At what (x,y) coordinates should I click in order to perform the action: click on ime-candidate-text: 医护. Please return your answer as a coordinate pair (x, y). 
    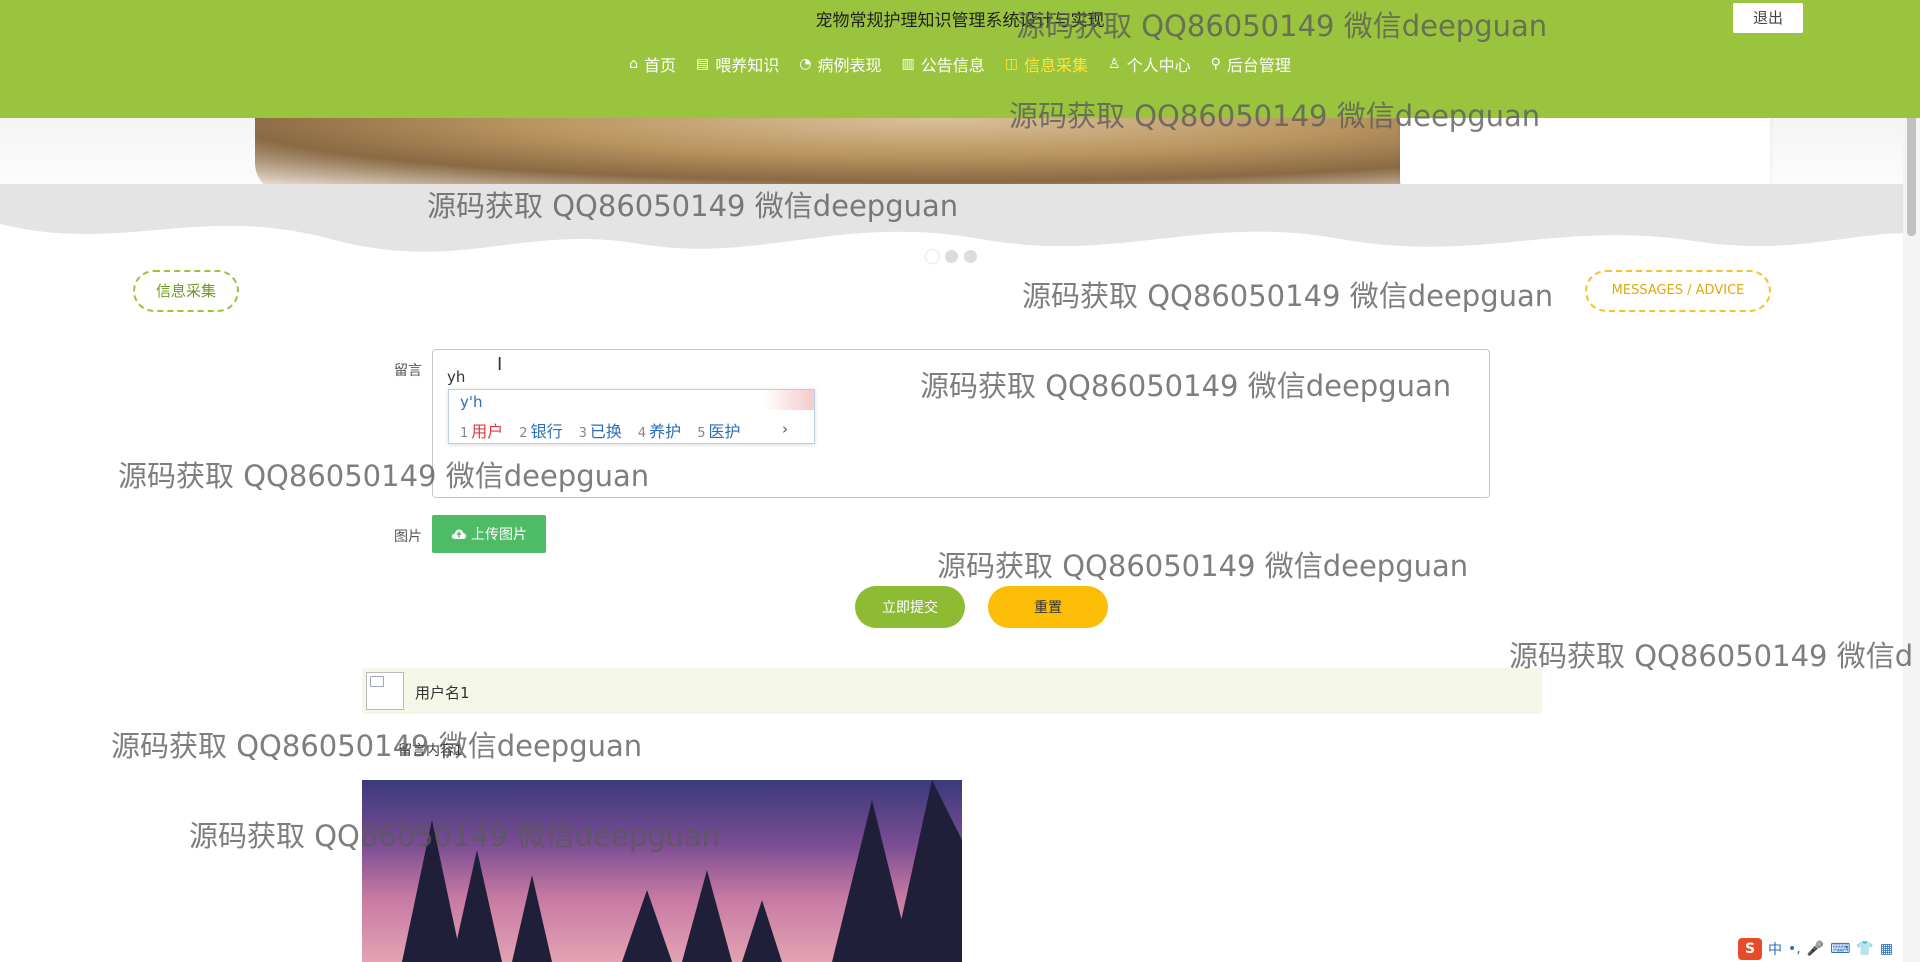
    Looking at the image, I should click on (724, 431).